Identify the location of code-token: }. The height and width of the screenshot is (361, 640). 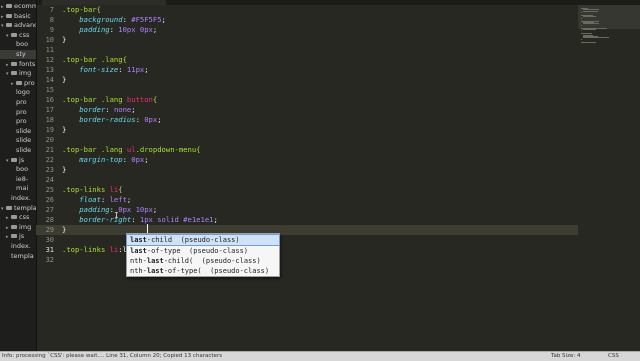
(64, 169).